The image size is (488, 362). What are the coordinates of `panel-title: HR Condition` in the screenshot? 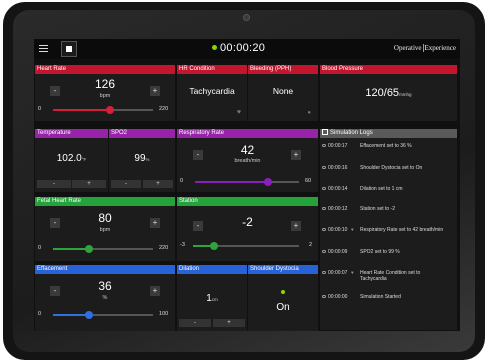 It's located at (212, 69).